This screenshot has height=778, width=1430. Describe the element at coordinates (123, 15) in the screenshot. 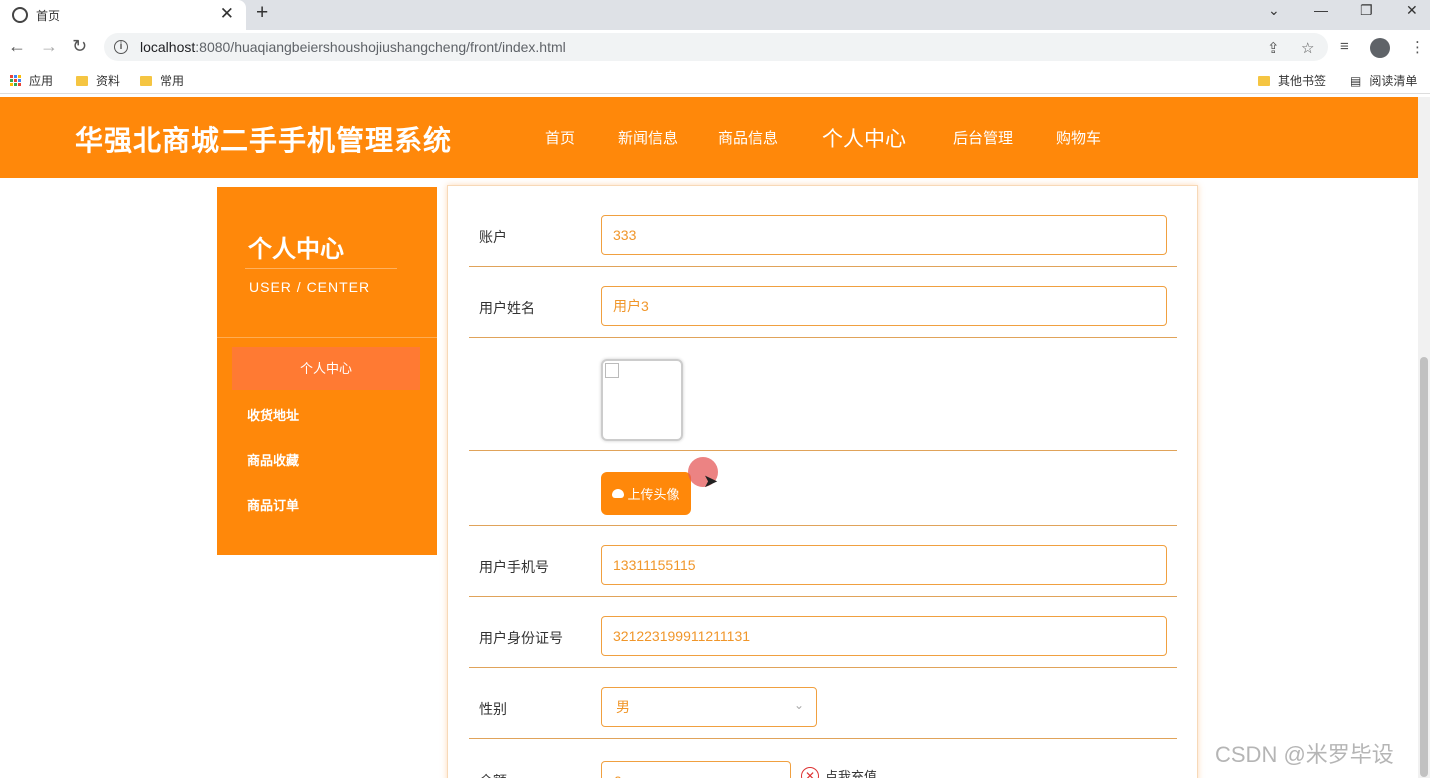

I see `browser-tab: 首页 ✕` at that location.